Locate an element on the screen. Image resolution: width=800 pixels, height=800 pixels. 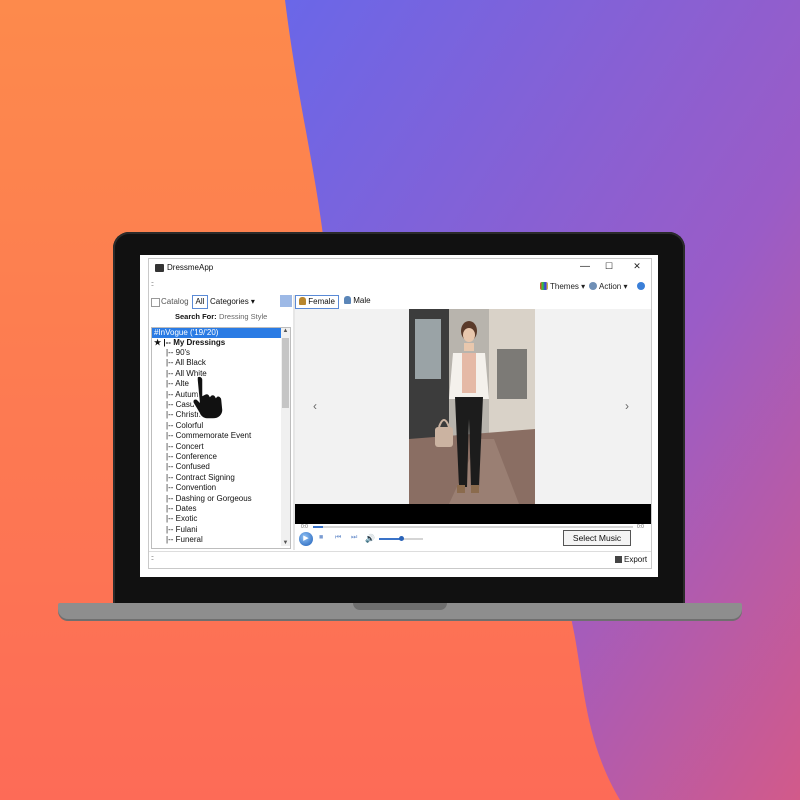
minimize-button: — is located at coordinates (585, 266).